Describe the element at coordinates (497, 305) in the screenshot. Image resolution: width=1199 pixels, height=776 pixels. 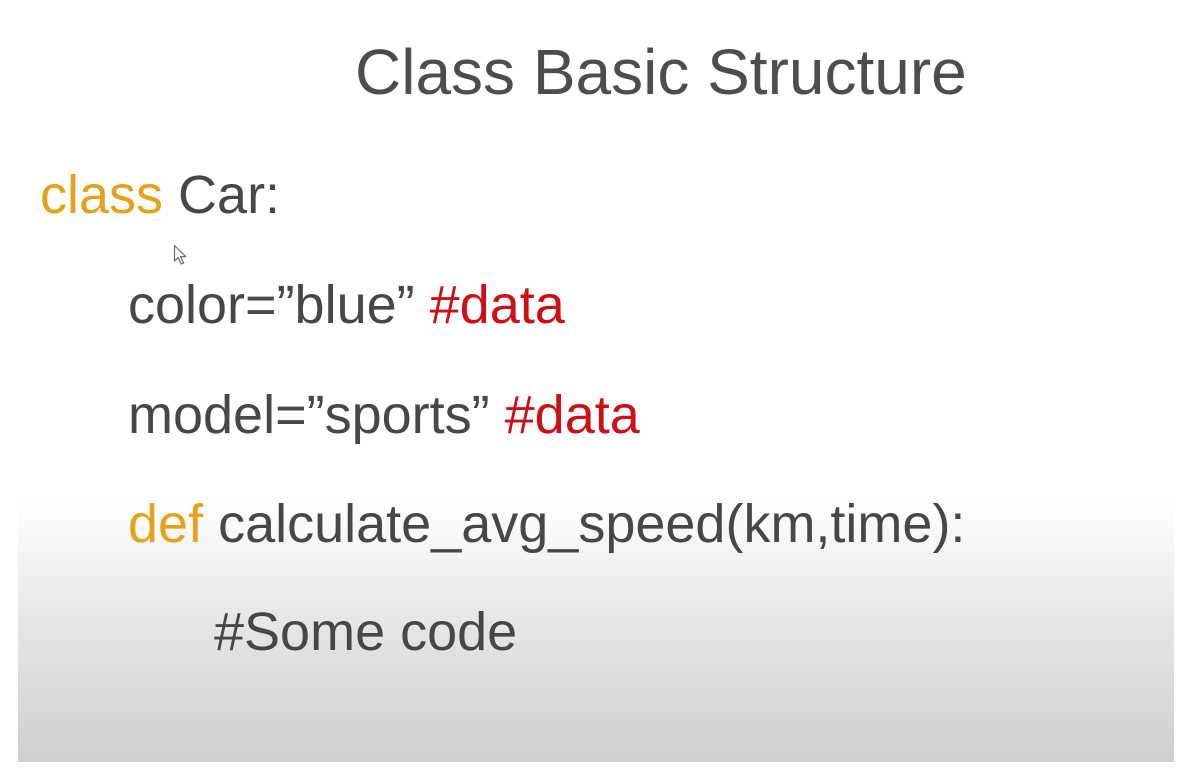
I see `color-comment: #data` at that location.